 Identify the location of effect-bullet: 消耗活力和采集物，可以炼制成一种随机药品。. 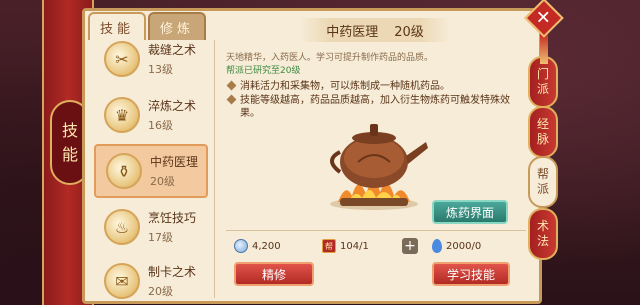
(372, 86).